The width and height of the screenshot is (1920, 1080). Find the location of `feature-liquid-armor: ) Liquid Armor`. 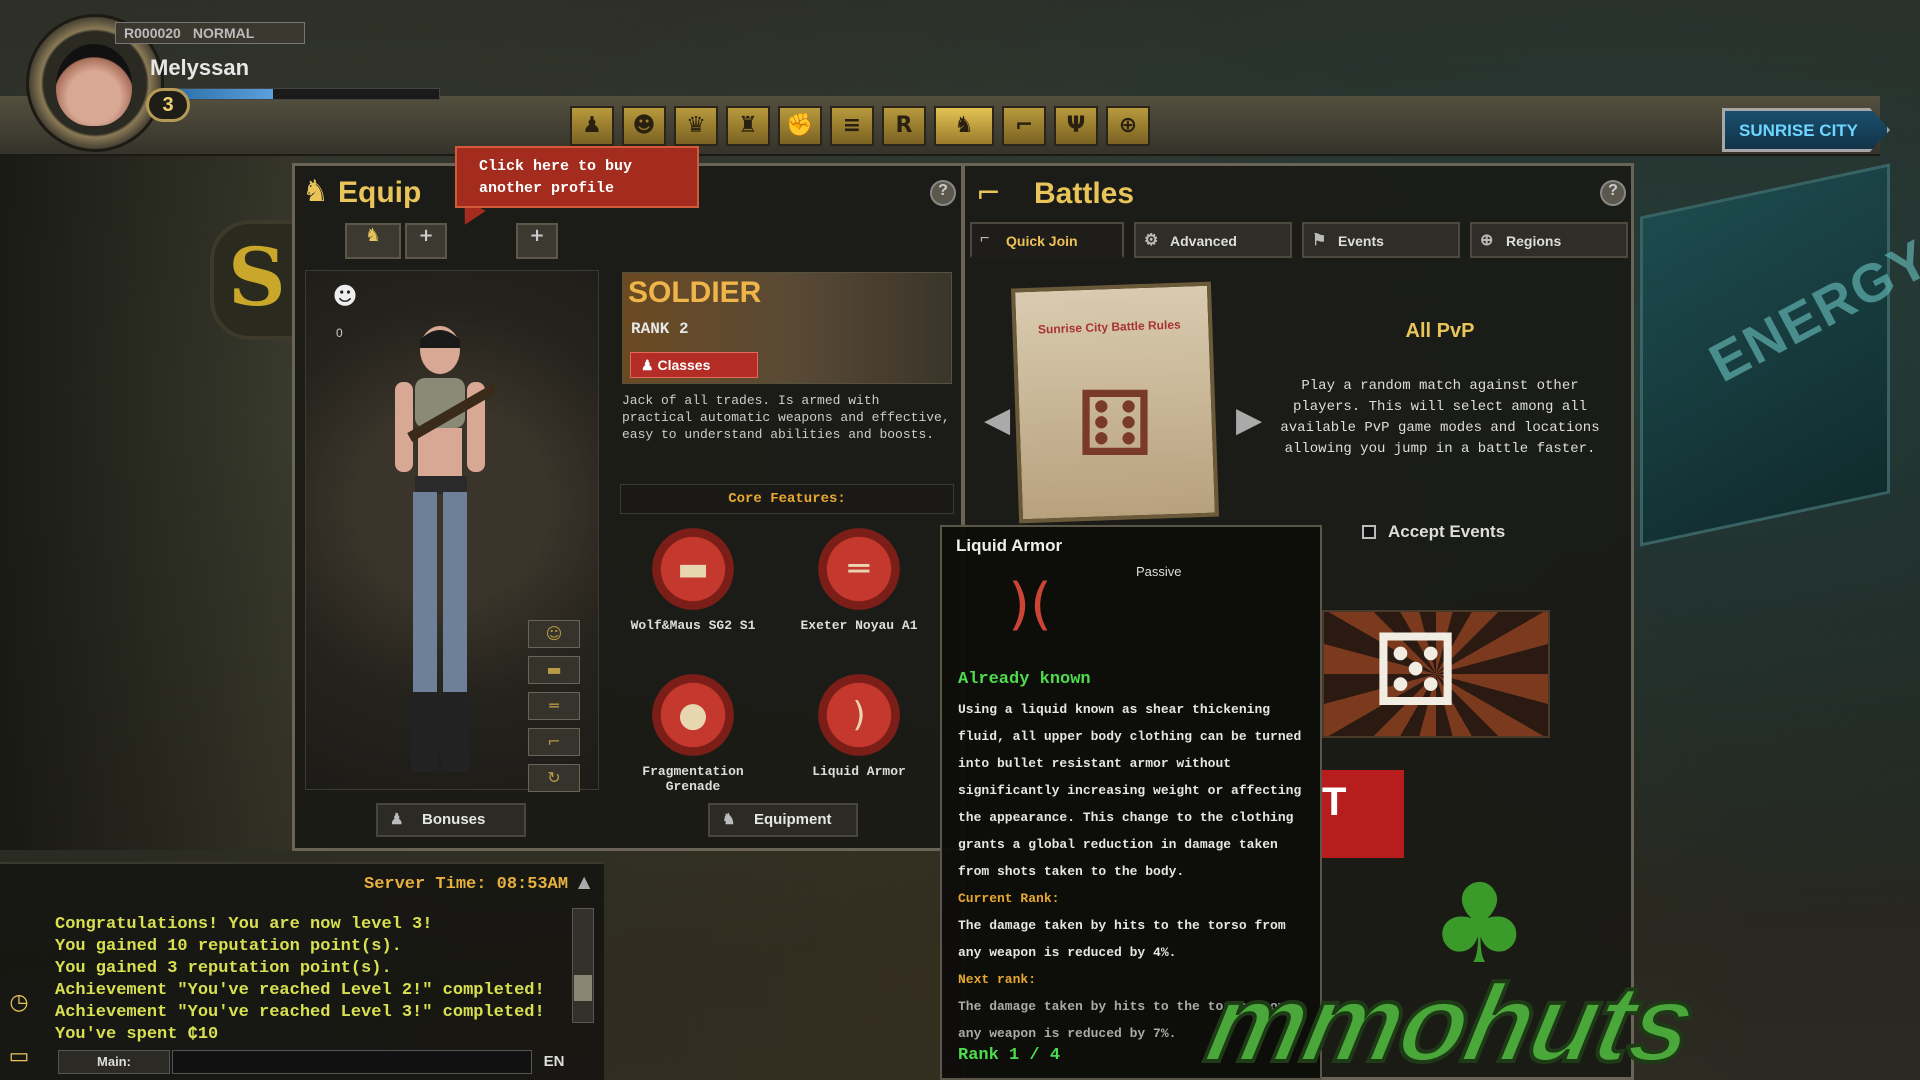

feature-liquid-armor: ) Liquid Armor is located at coordinates (859, 726).